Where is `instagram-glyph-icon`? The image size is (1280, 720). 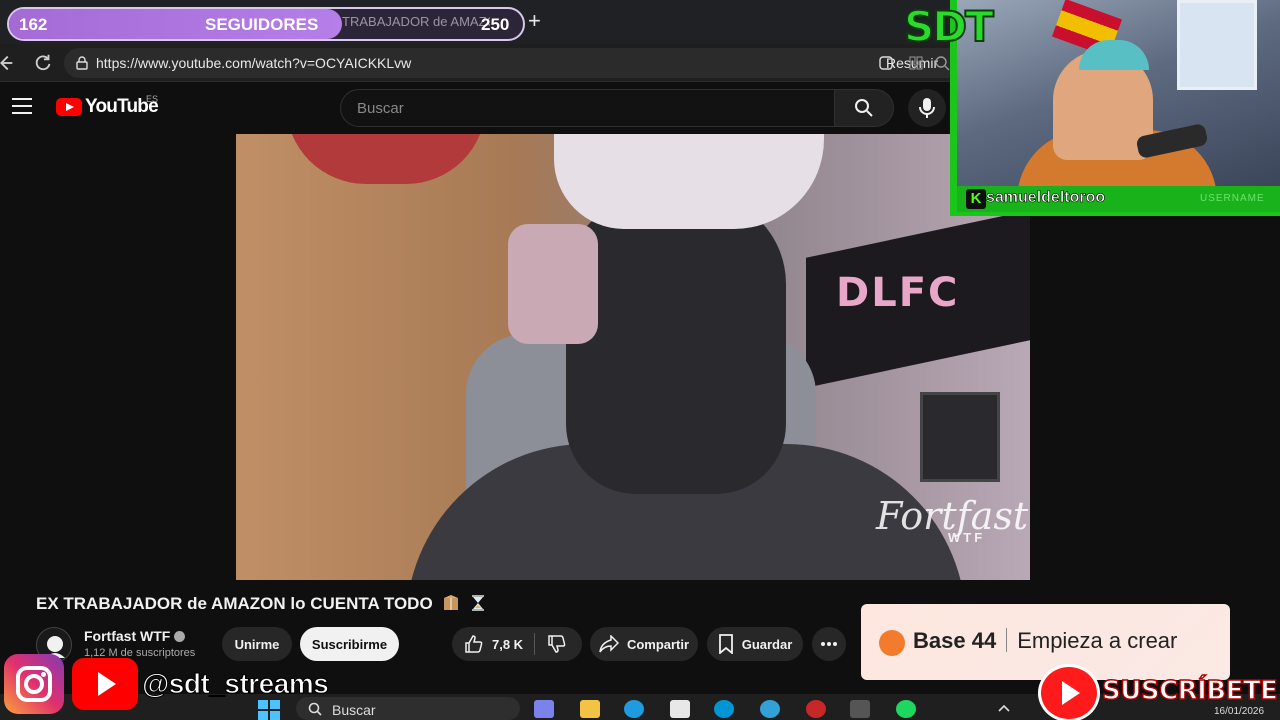
instagram-glyph-icon is located at coordinates (34, 684).